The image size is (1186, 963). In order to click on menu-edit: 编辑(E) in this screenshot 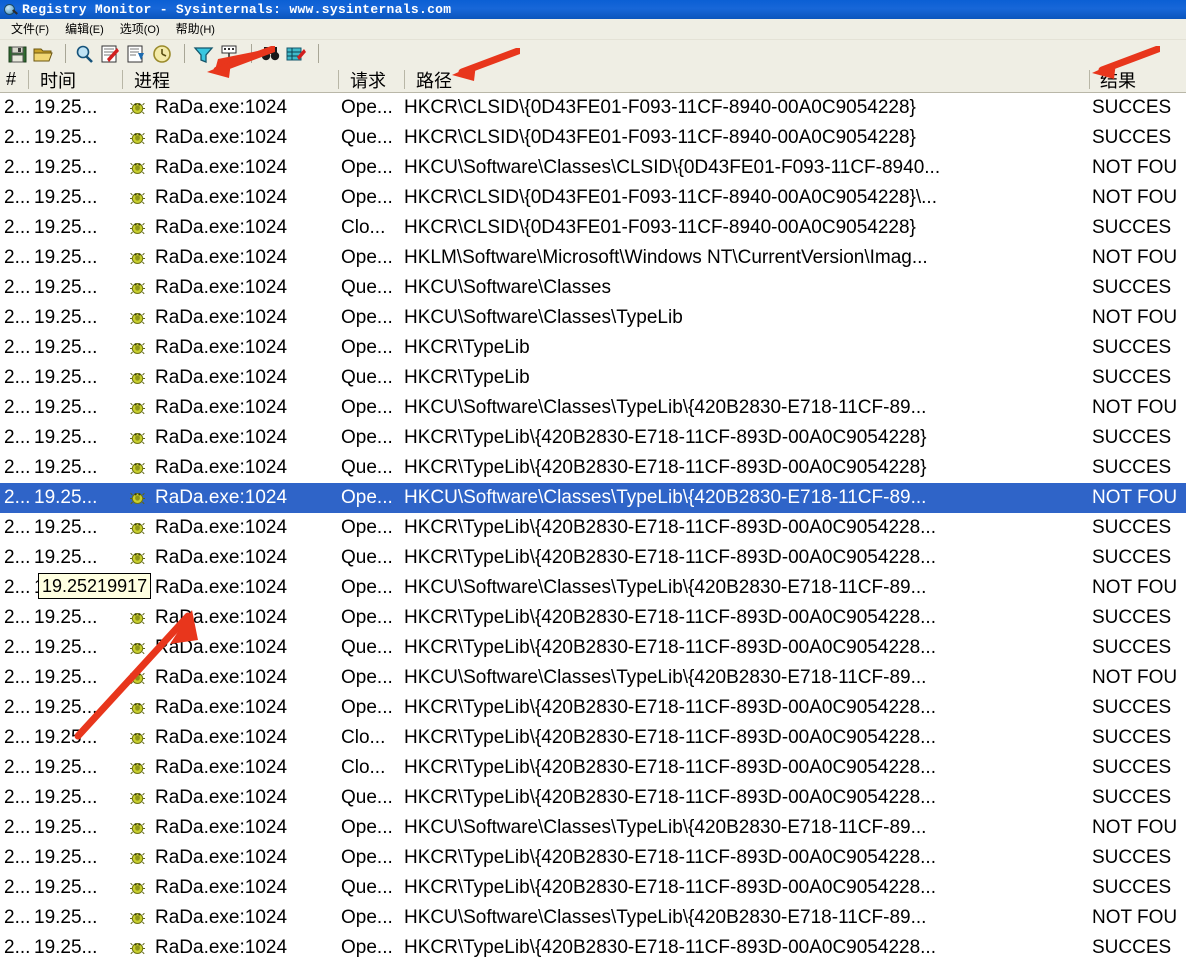, I will do `click(85, 29)`.